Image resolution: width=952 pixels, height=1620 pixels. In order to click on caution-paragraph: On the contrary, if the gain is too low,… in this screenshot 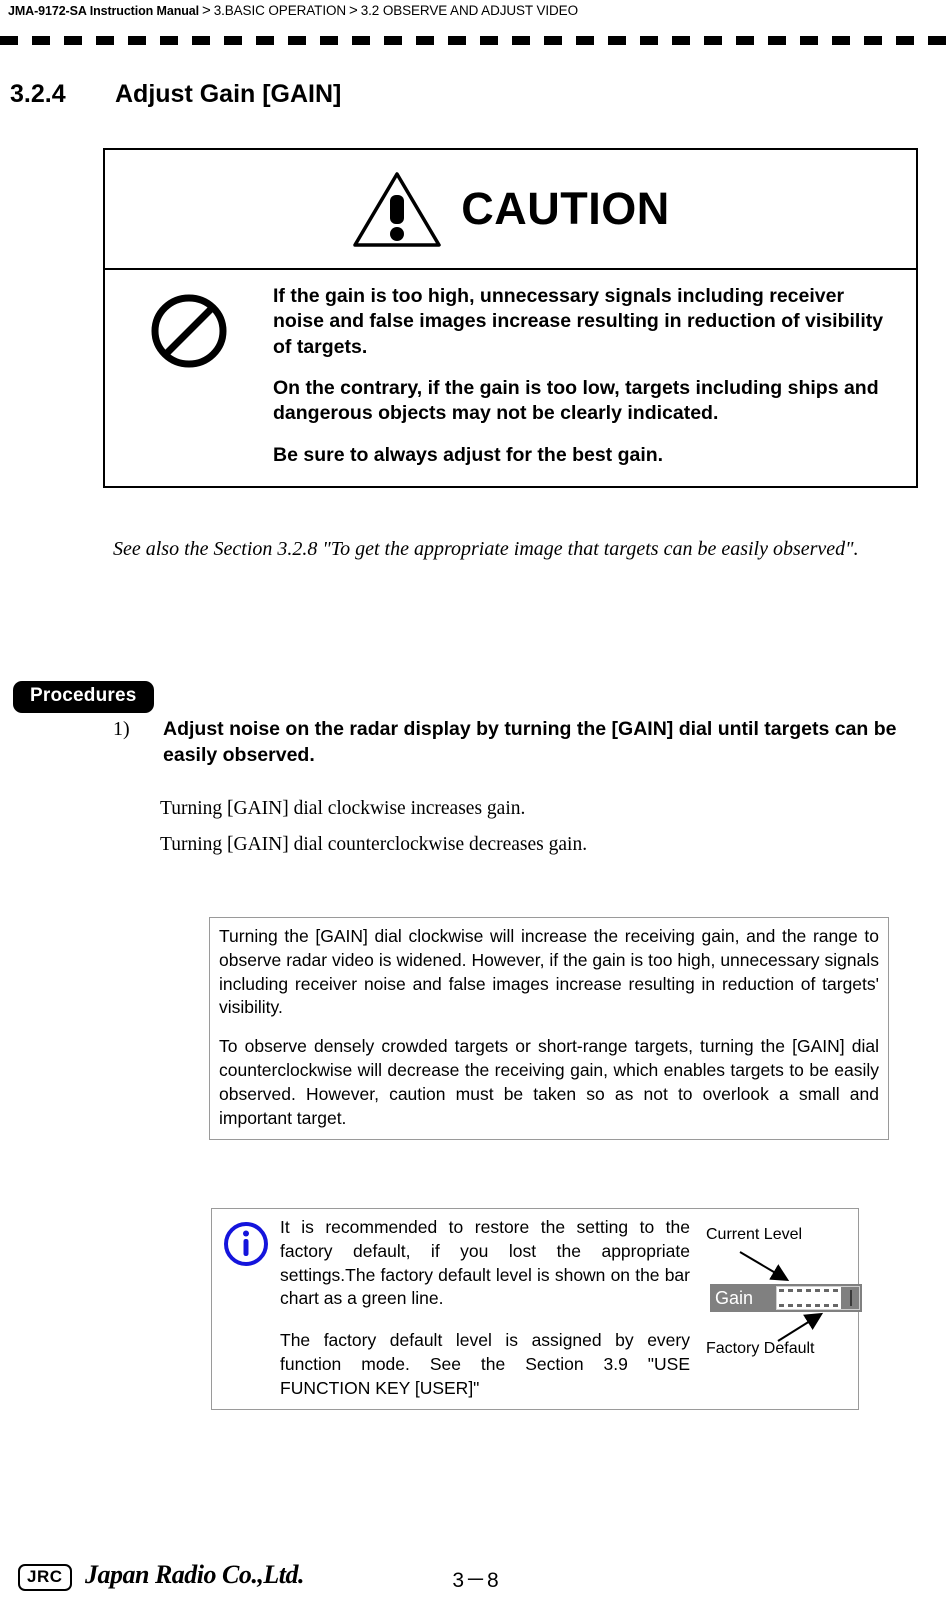, I will do `click(576, 401)`.